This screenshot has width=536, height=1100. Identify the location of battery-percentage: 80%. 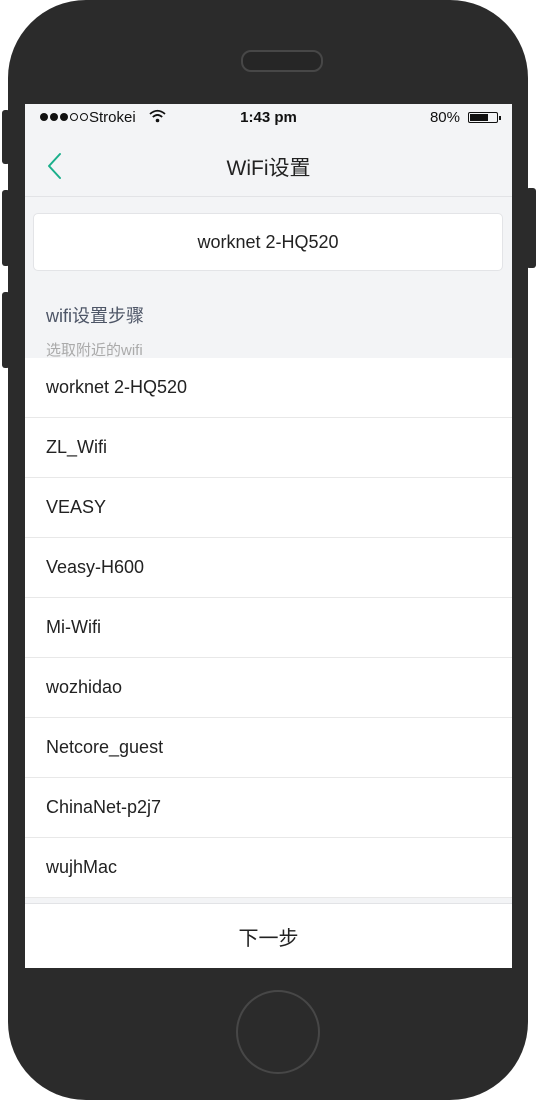
(444, 117).